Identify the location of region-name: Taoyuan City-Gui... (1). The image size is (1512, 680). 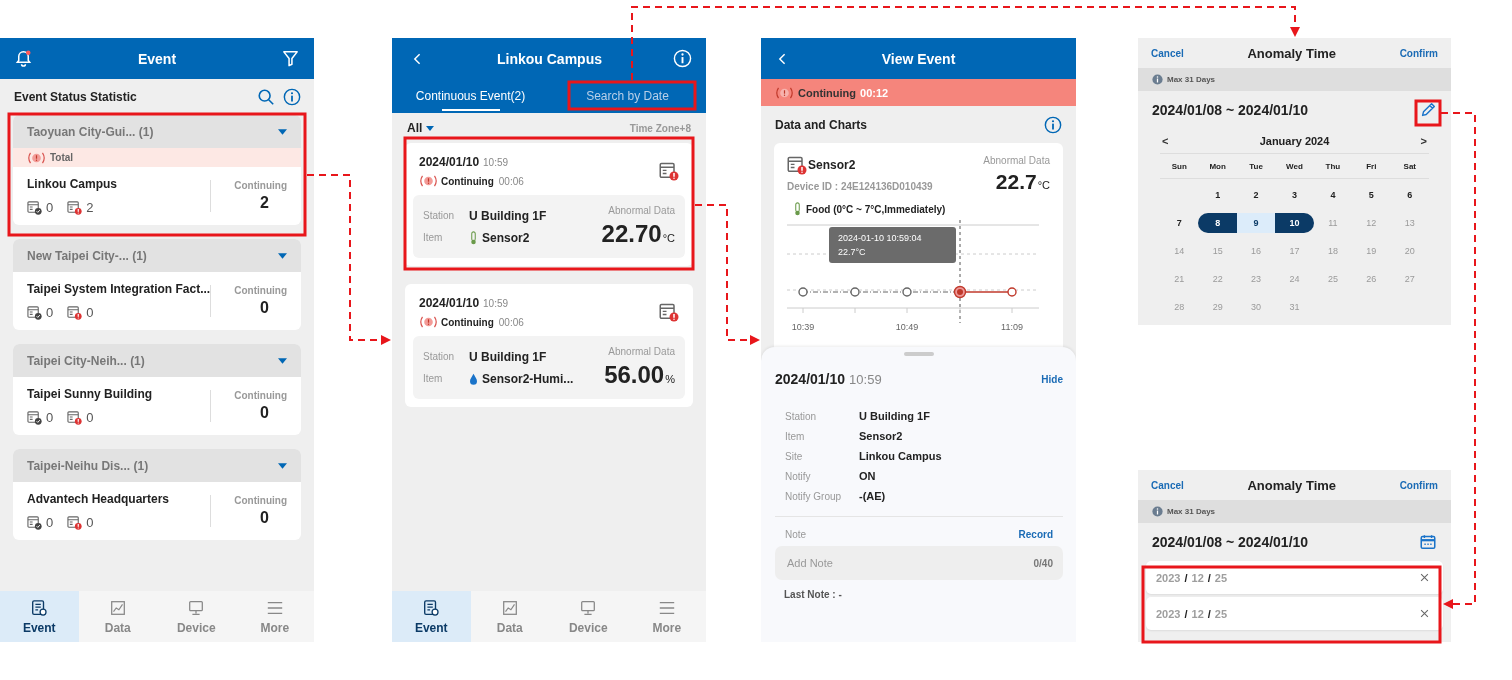
(90, 131).